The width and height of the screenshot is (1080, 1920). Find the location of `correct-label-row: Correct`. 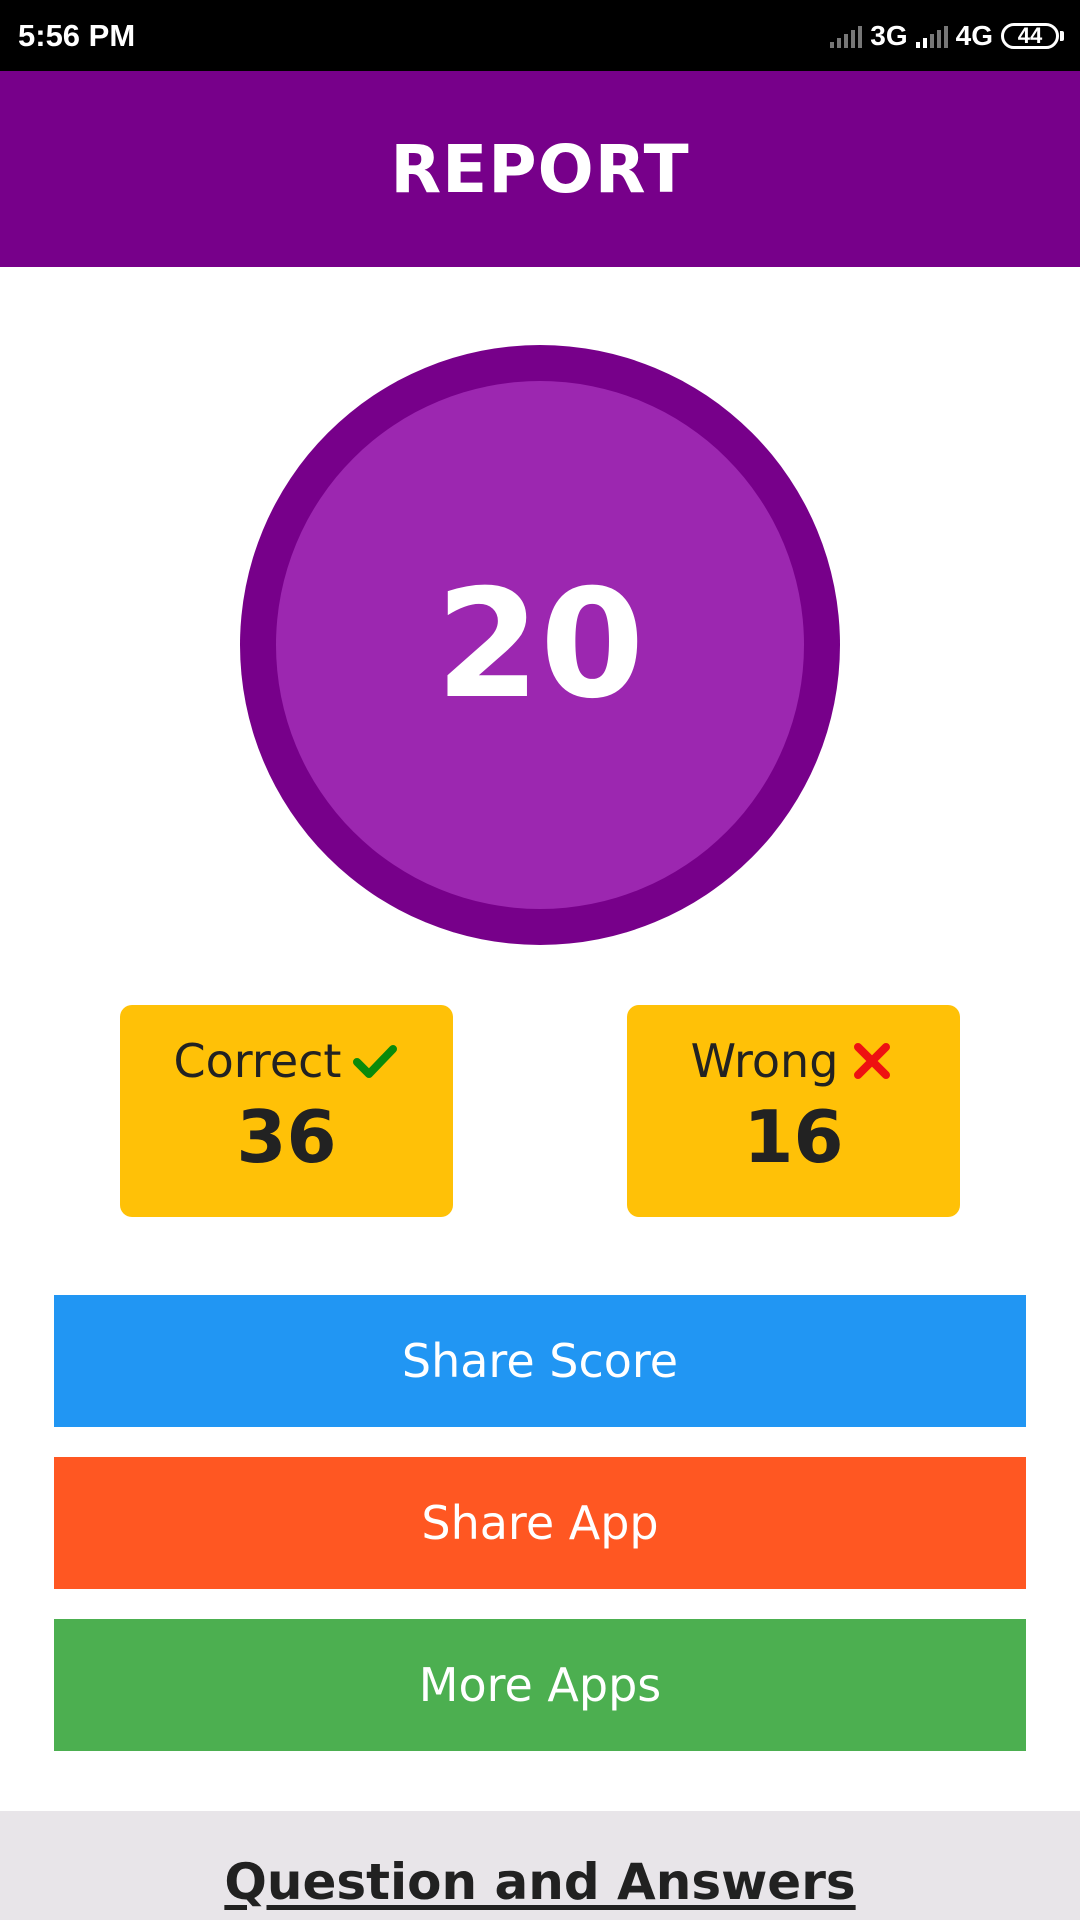

correct-label-row: Correct is located at coordinates (286, 1061).